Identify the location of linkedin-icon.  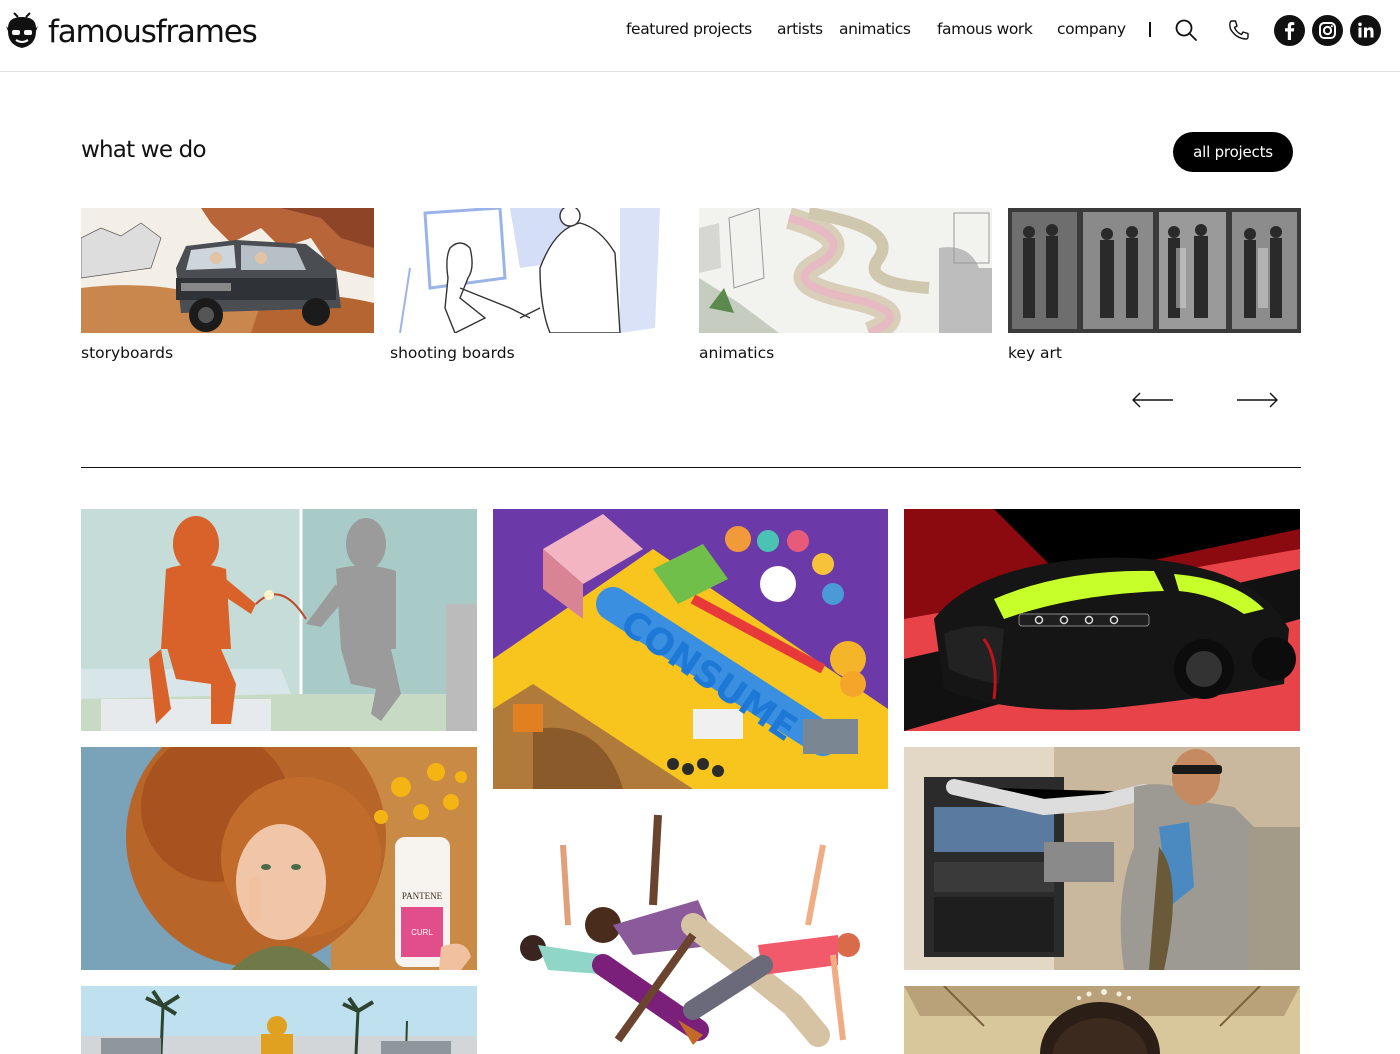
(1365, 30).